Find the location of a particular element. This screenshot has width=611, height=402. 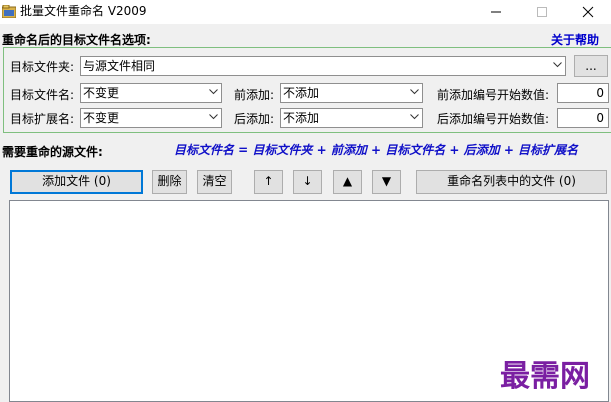

minimize-button is located at coordinates (496, 12).